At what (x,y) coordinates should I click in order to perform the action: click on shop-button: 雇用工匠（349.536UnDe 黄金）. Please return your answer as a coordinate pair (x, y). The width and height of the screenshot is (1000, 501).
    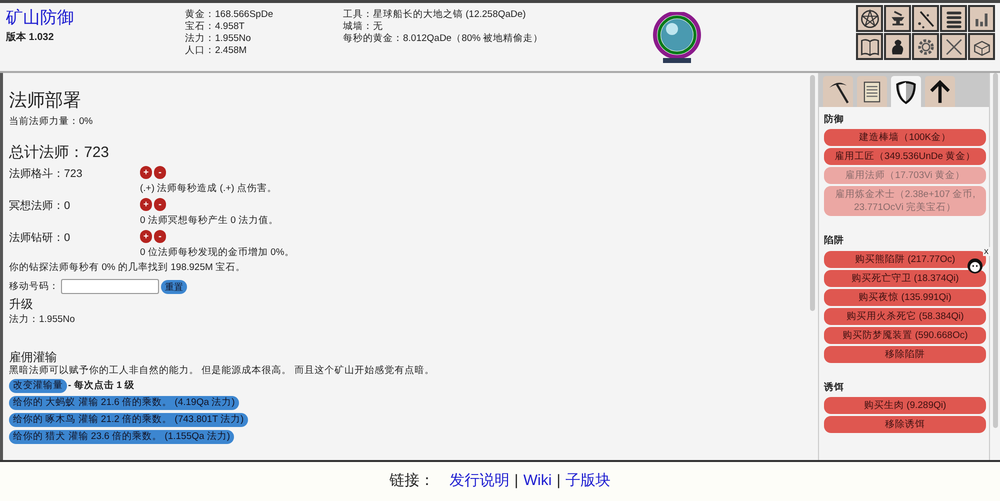
    Looking at the image, I should click on (905, 157).